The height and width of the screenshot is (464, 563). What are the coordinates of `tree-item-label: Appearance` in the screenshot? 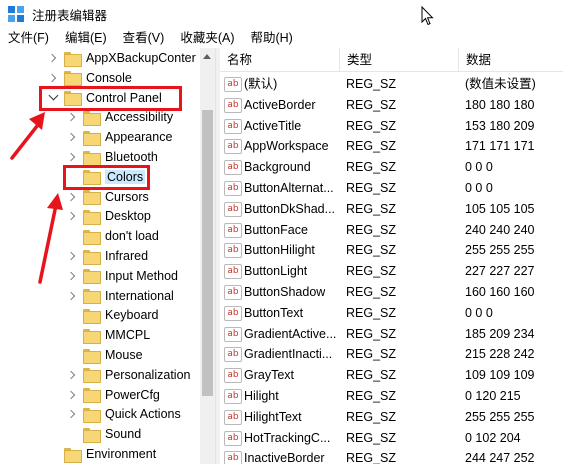 It's located at (139, 137).